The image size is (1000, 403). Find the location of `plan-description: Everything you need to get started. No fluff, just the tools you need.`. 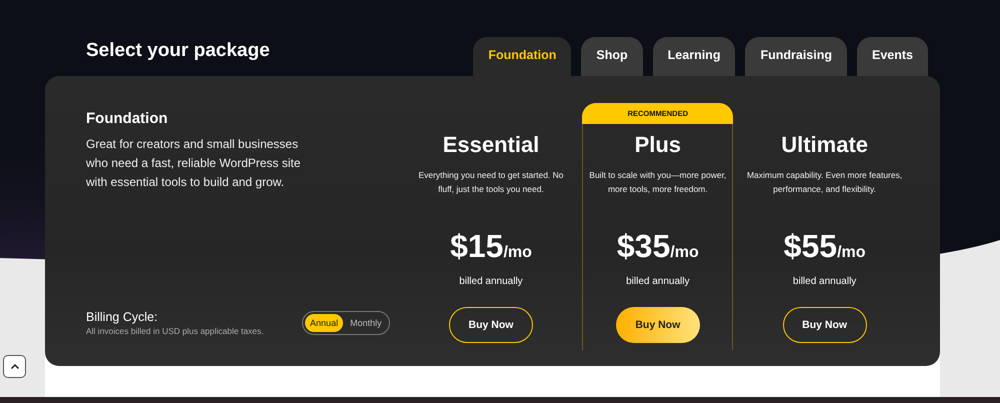

plan-description: Everything you need to get started. No fluff, just the tools you need. is located at coordinates (491, 182).